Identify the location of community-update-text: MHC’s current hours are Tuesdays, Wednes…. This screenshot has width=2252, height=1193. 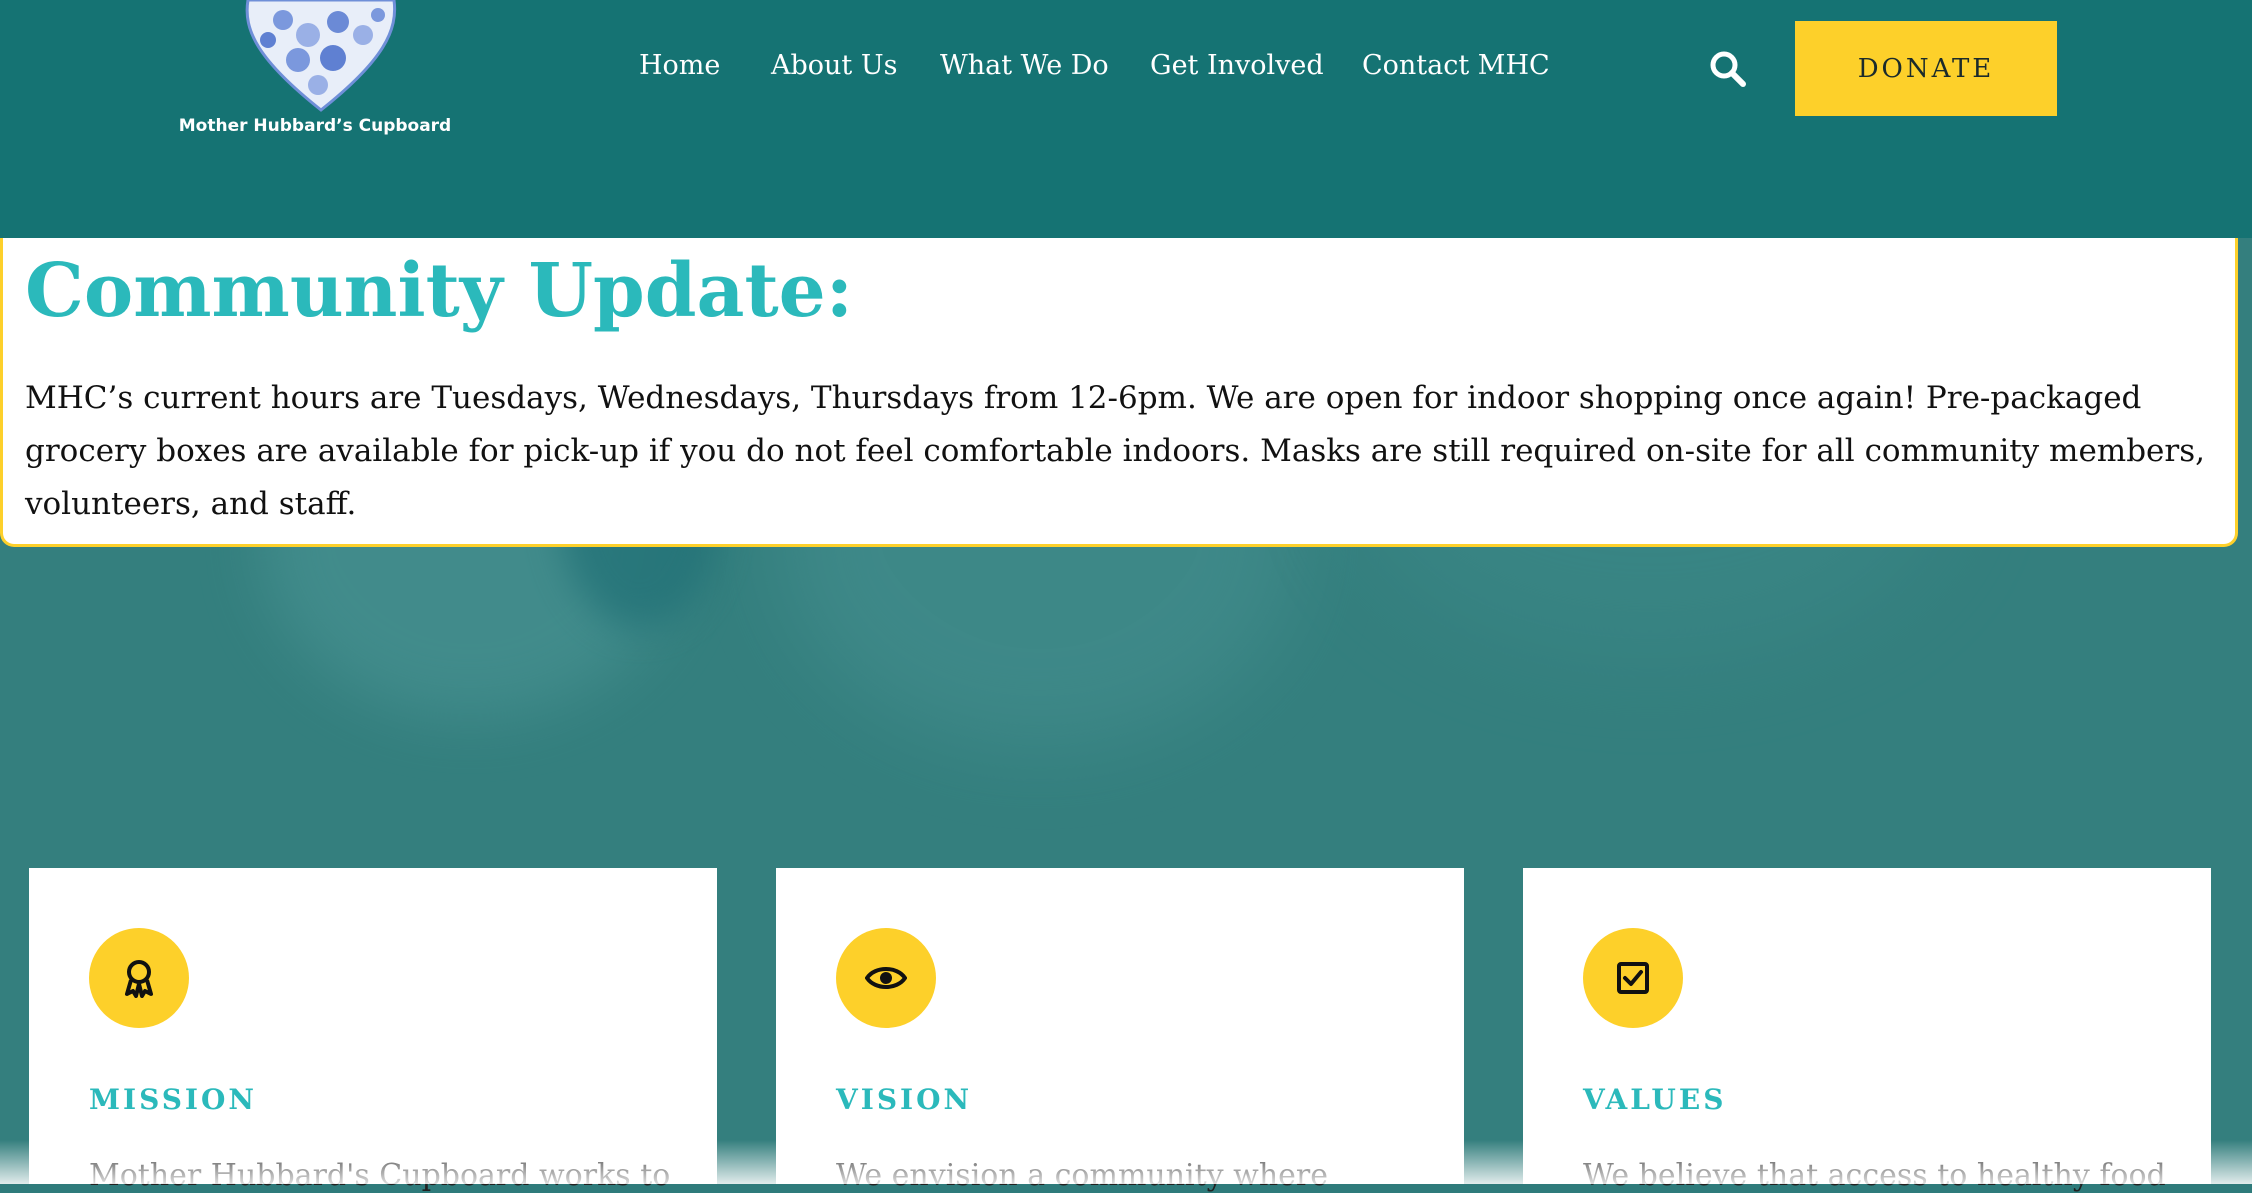
(1115, 451).